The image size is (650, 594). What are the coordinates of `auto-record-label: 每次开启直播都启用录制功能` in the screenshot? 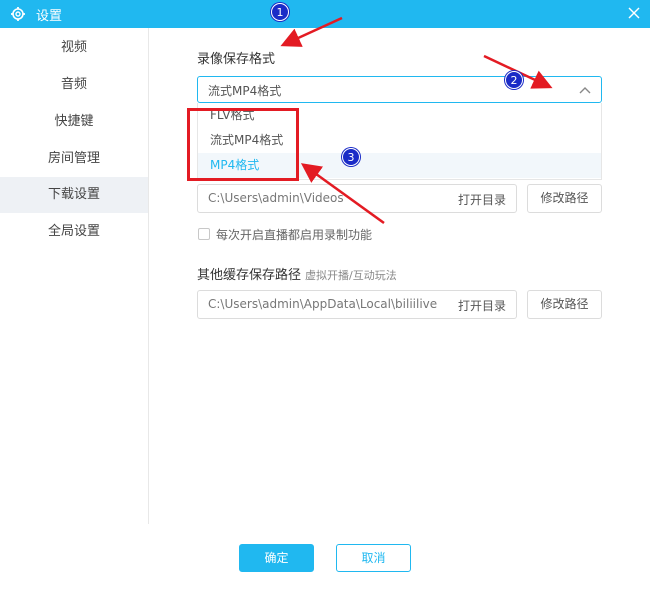 It's located at (294, 235).